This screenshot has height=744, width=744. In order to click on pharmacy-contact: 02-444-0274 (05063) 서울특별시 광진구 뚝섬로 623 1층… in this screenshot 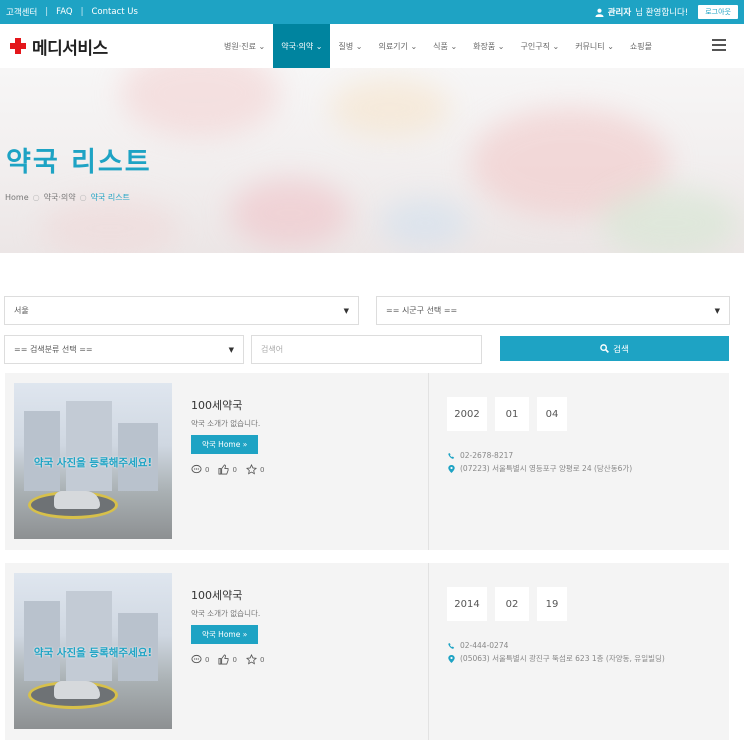, I will do `click(556, 654)`.